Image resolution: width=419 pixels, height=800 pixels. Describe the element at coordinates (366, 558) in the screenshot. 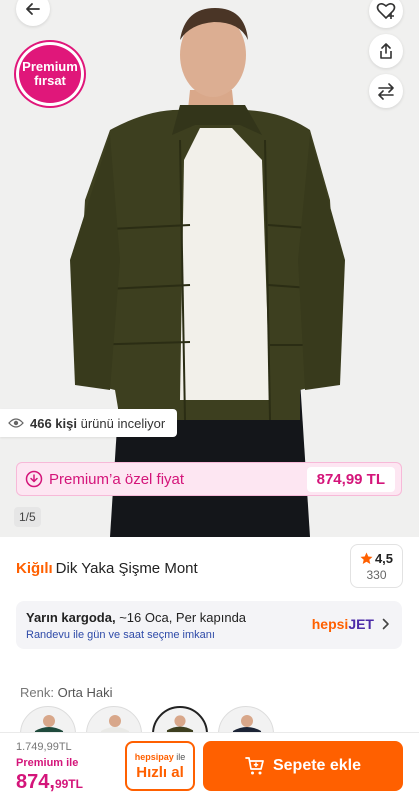

I see `star-icon` at that location.